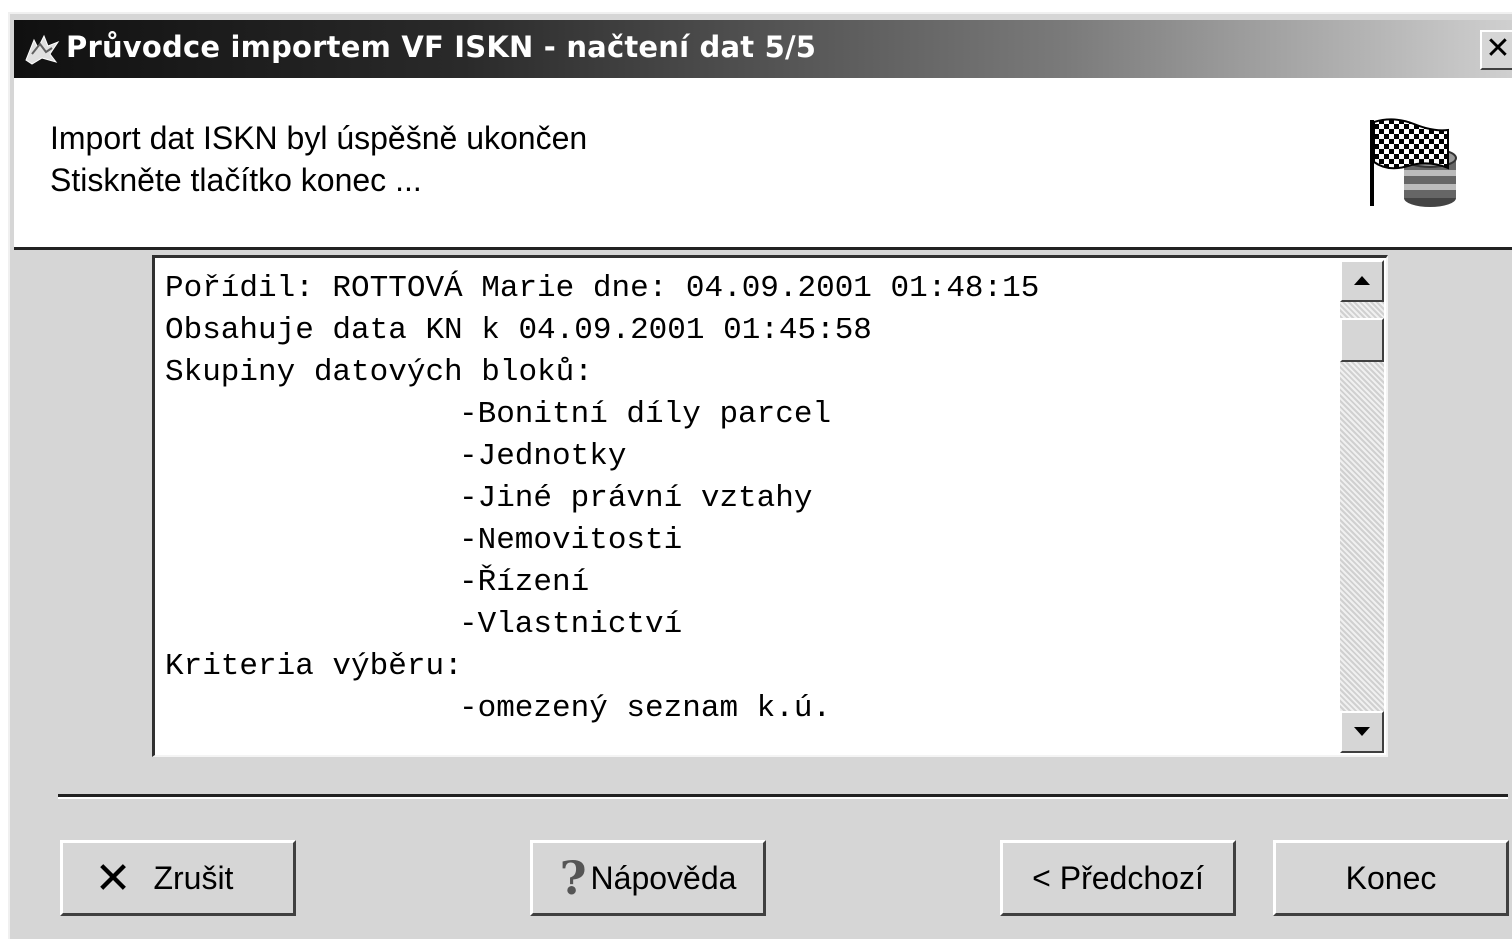 This screenshot has width=1512, height=939. What do you see at coordinates (1362, 340) in the screenshot?
I see `scrollbar-thumb` at bounding box center [1362, 340].